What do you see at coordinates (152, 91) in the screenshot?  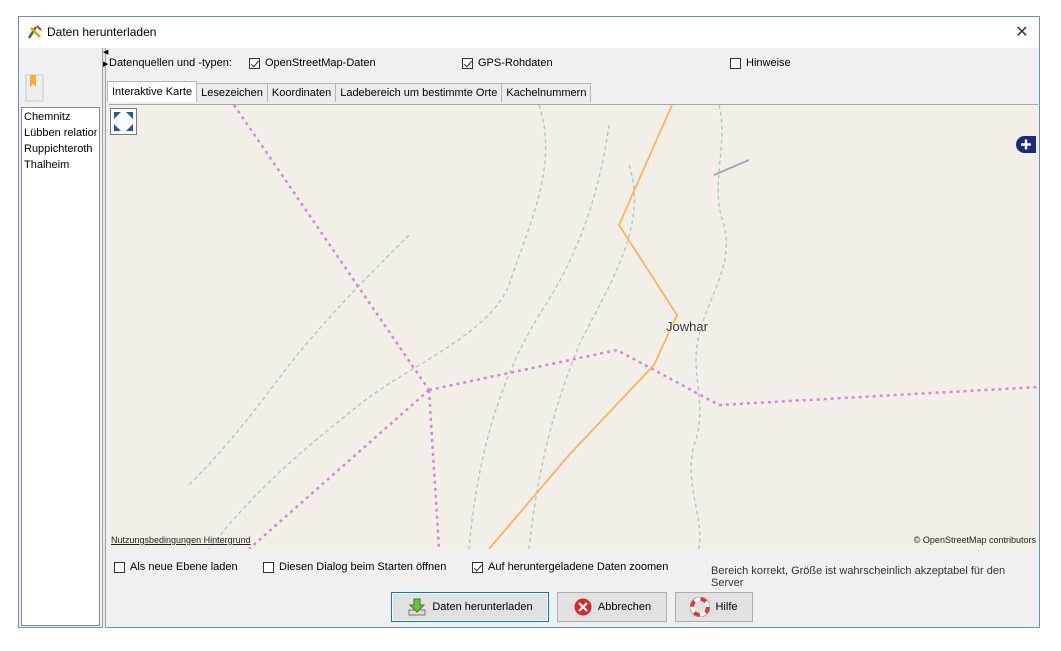 I see `tab-interactive-map: Interaktive Karte` at bounding box center [152, 91].